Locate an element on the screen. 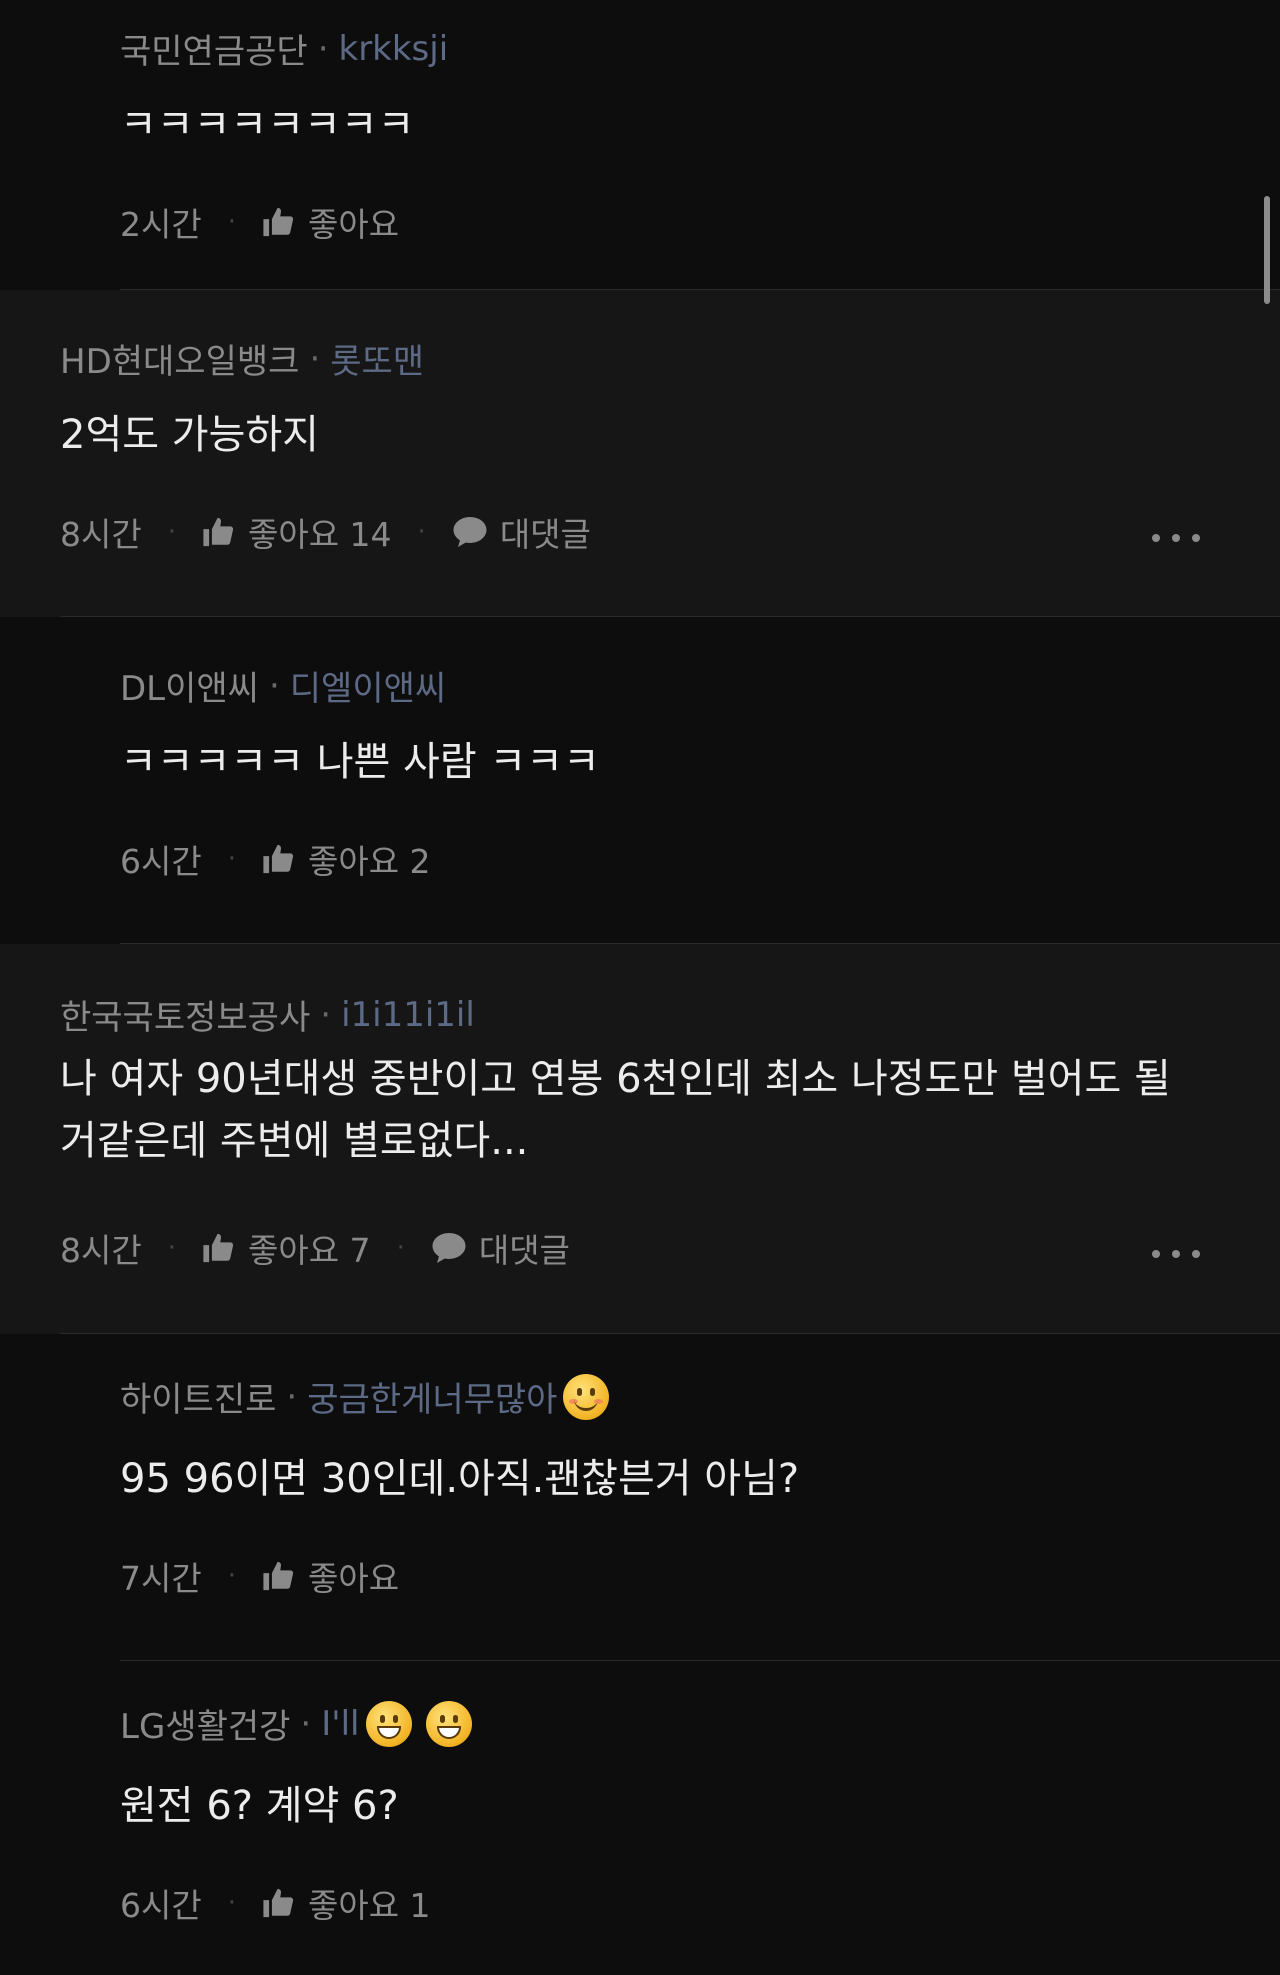 This screenshot has height=1975, width=1280. author-company: 국민연금공단 is located at coordinates (214, 48).